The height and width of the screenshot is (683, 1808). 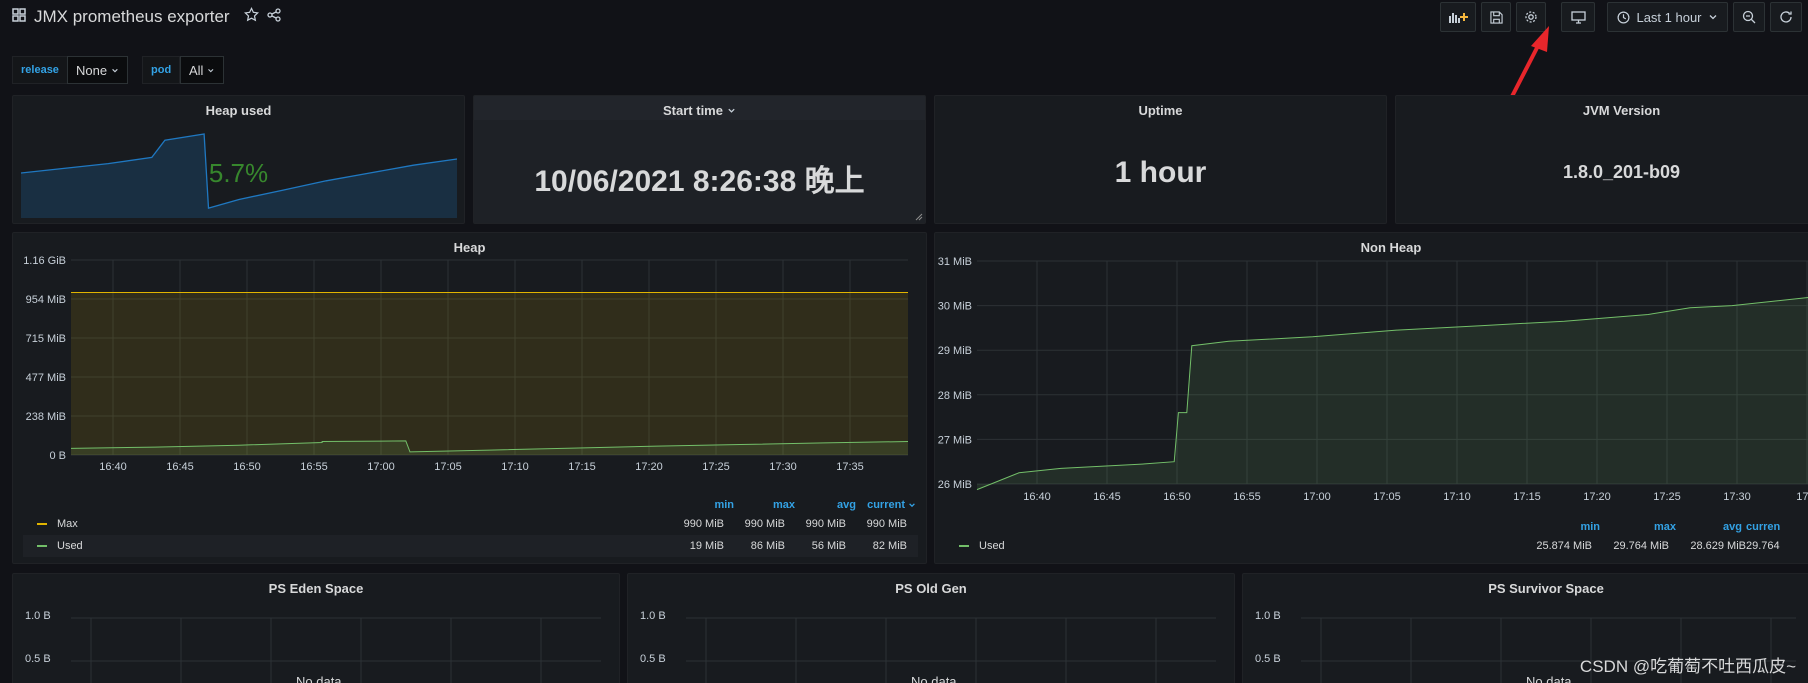 I want to click on resize-handle-icon, so click(x=919, y=217).